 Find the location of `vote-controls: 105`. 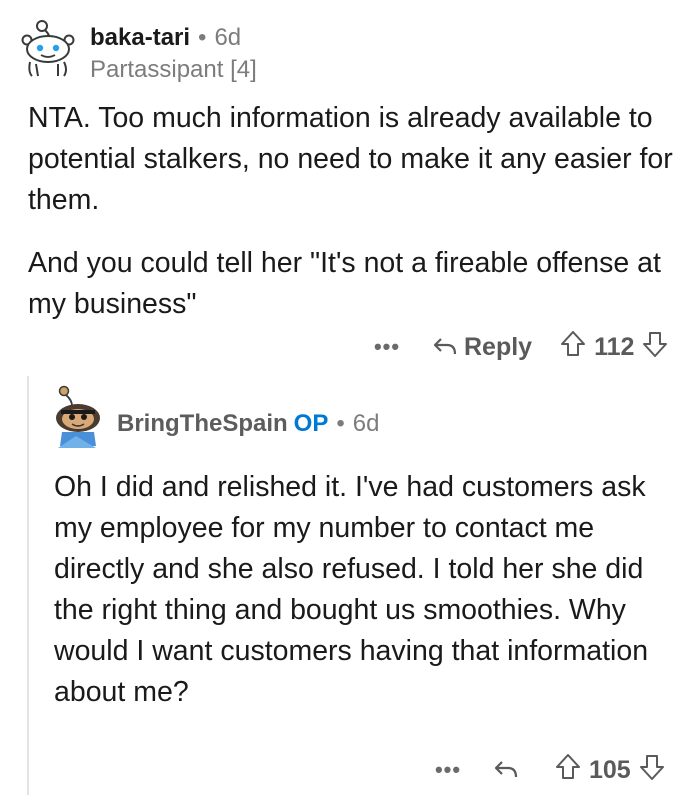

vote-controls: 105 is located at coordinates (610, 770).